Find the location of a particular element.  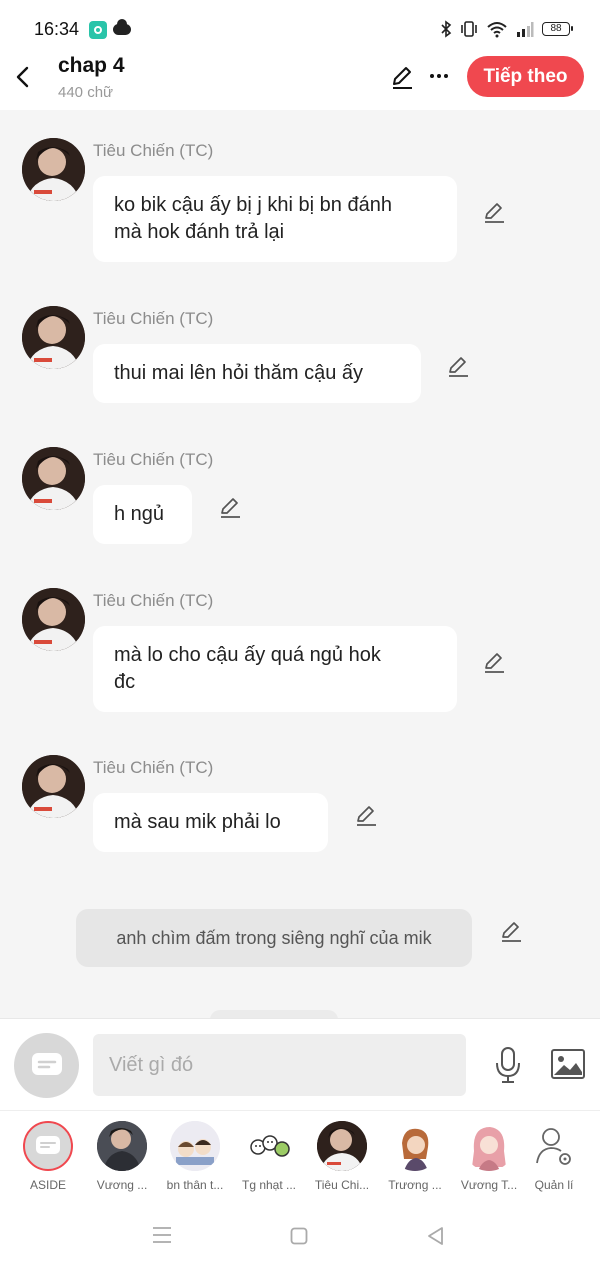

vibrate-icon is located at coordinates (469, 29).